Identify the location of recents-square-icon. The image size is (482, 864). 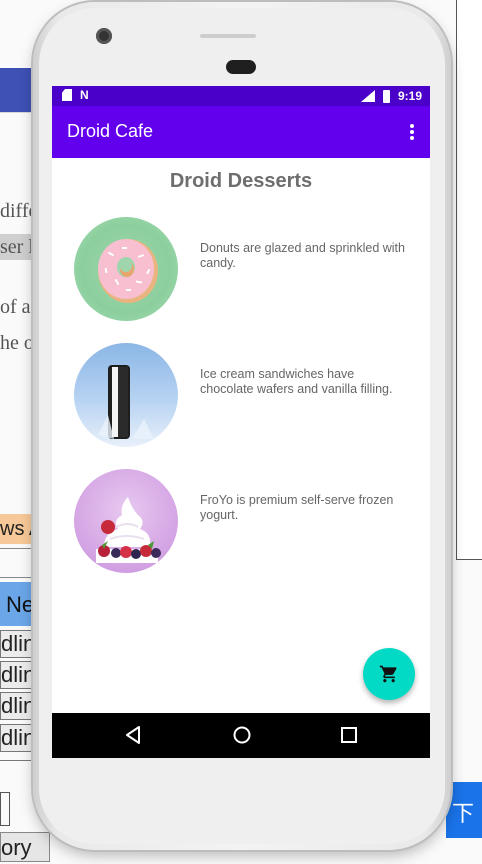
(349, 735).